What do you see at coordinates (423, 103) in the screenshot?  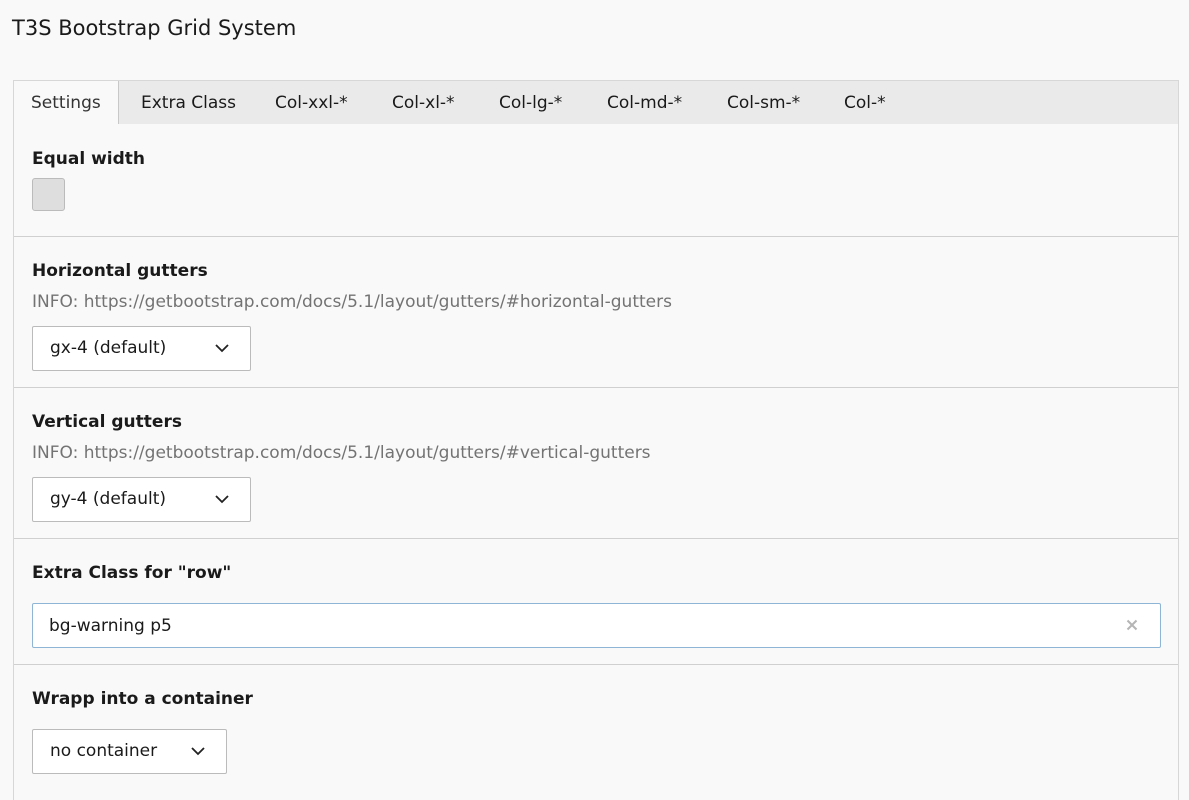 I see `tab-col-xl: Col-xl-*` at bounding box center [423, 103].